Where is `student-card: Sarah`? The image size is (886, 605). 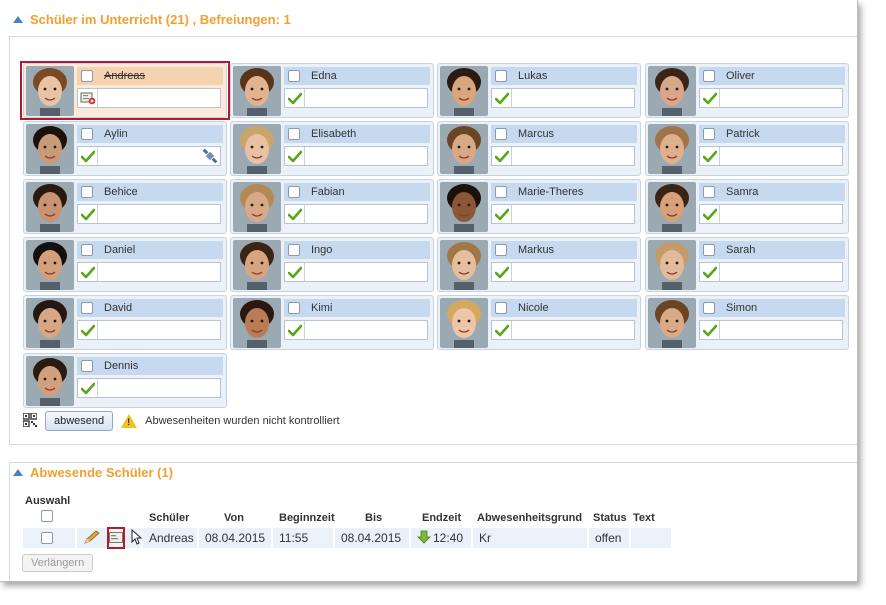 student-card: Sarah is located at coordinates (747, 264).